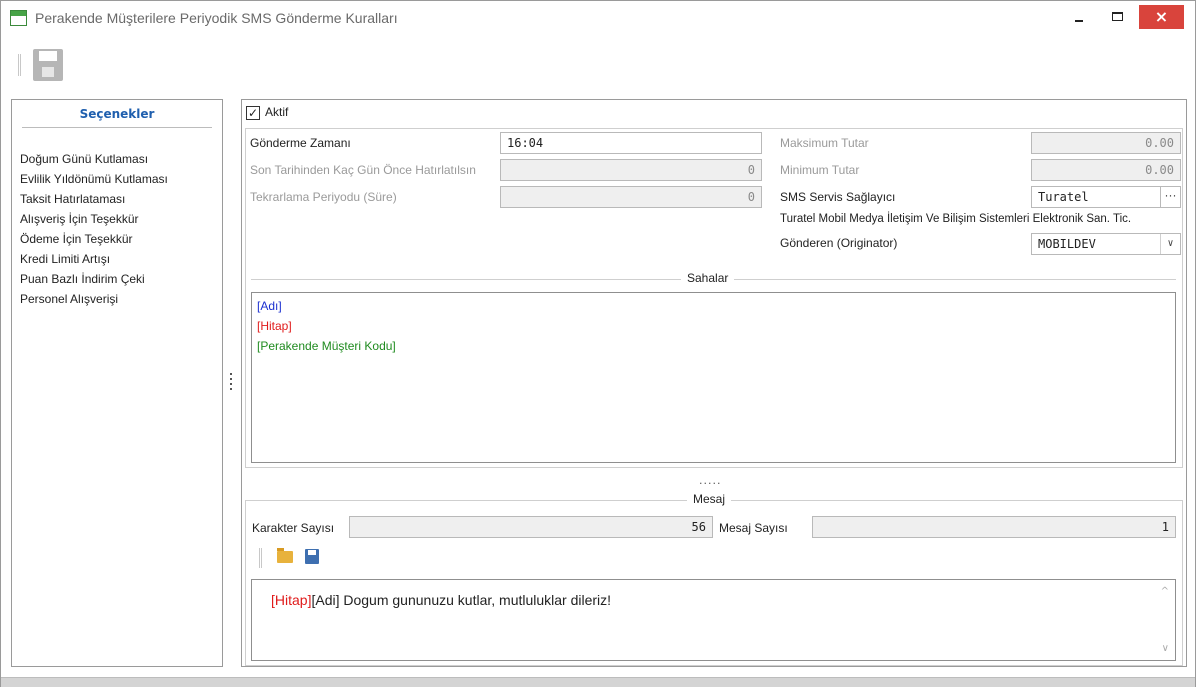  Describe the element at coordinates (1106, 170) in the screenshot. I see `minimum-tutar-input: 0.00` at that location.